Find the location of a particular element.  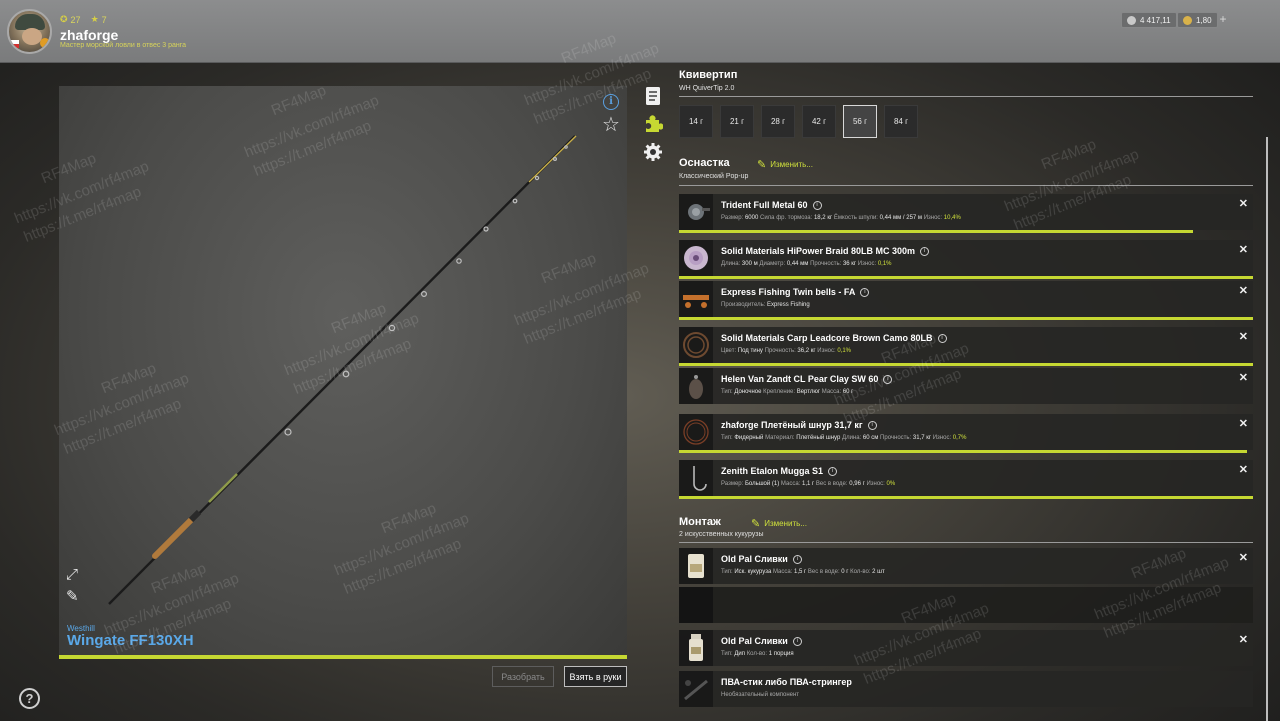

star-icon: ☆ is located at coordinates (611, 124).